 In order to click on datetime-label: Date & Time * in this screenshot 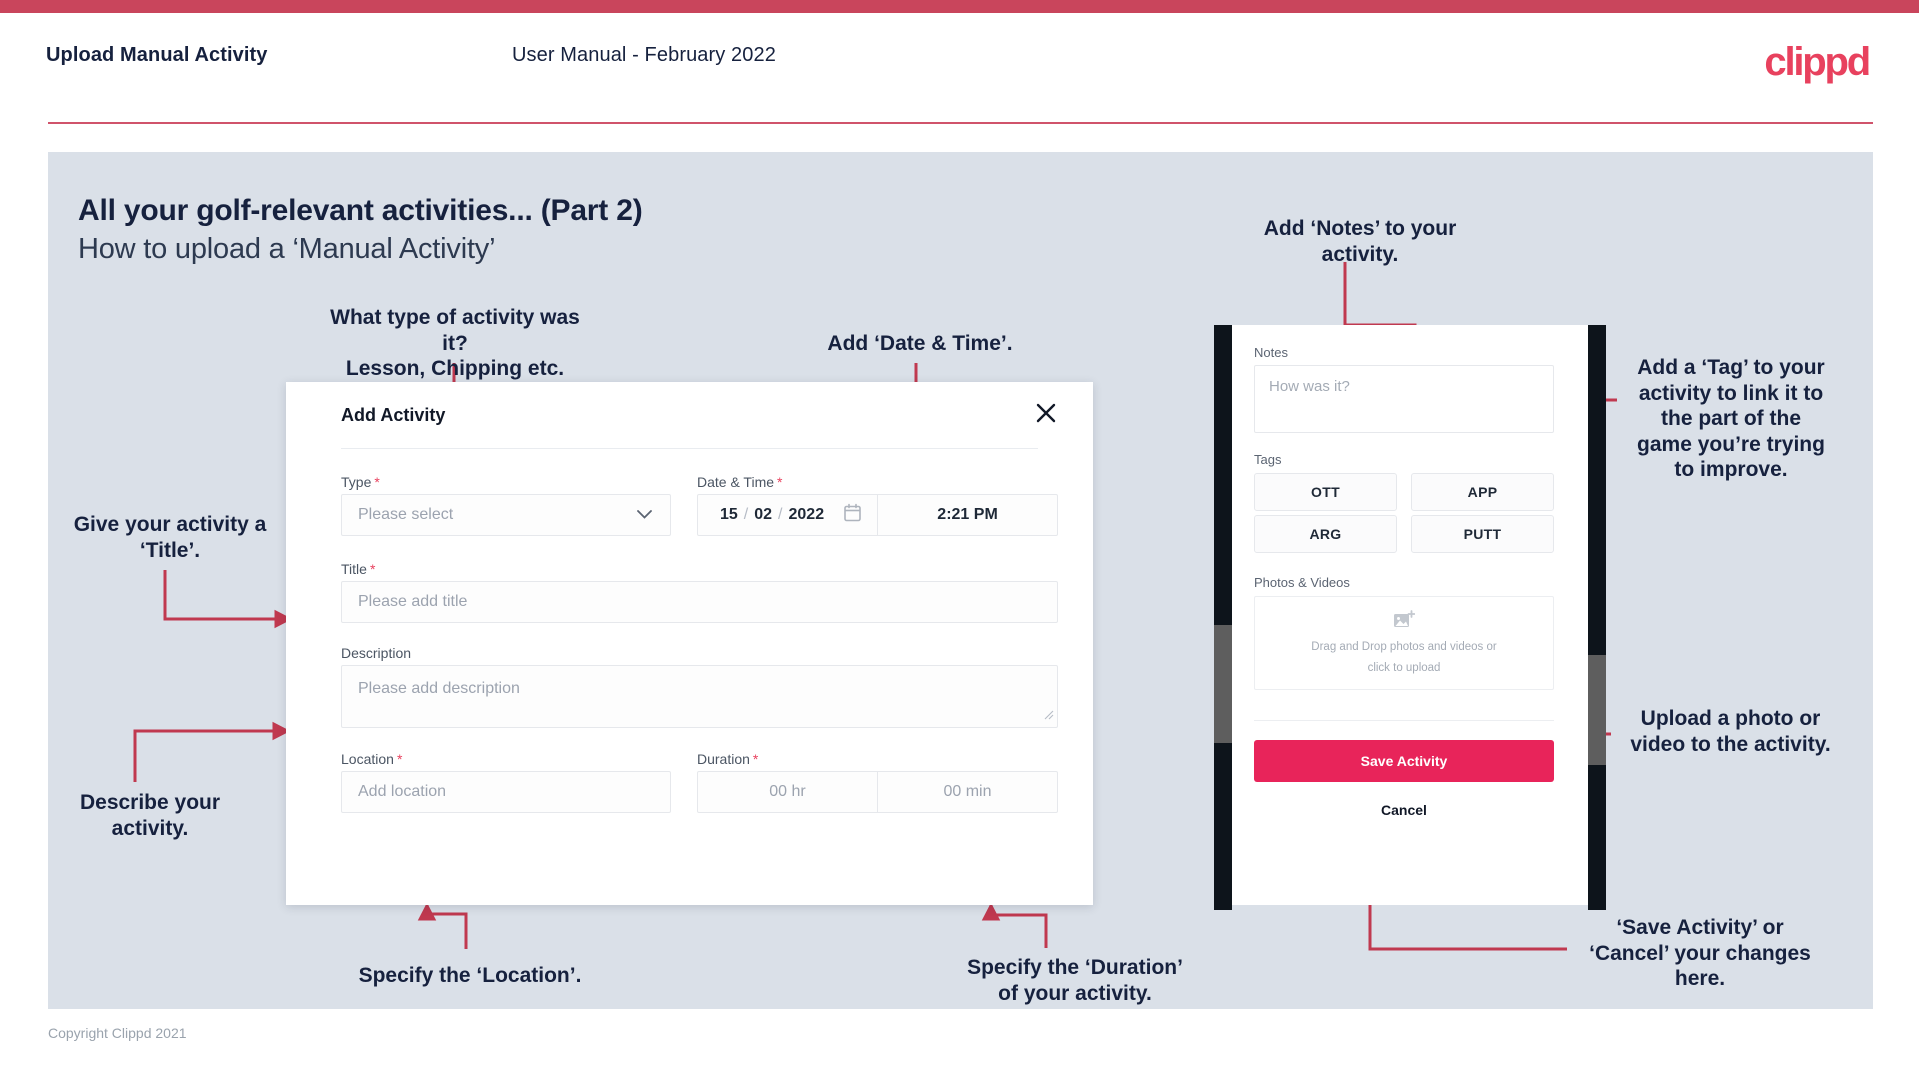, I will do `click(739, 482)`.